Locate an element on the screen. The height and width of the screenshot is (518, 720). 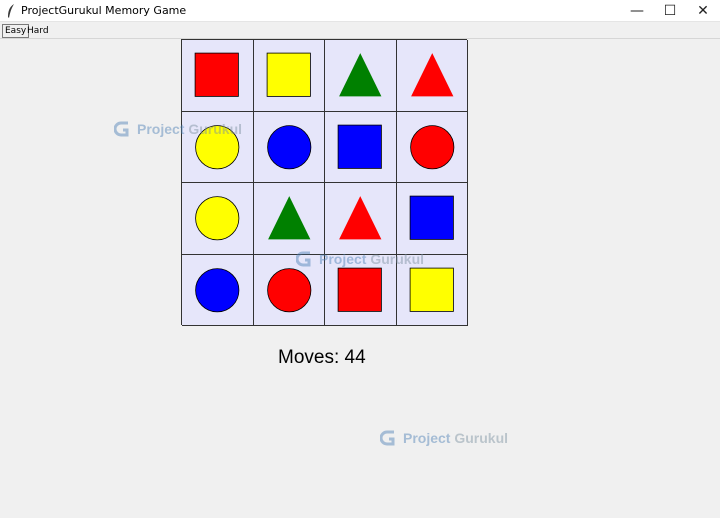
watermark-text: Project Gurukul is located at coordinates (455, 438).